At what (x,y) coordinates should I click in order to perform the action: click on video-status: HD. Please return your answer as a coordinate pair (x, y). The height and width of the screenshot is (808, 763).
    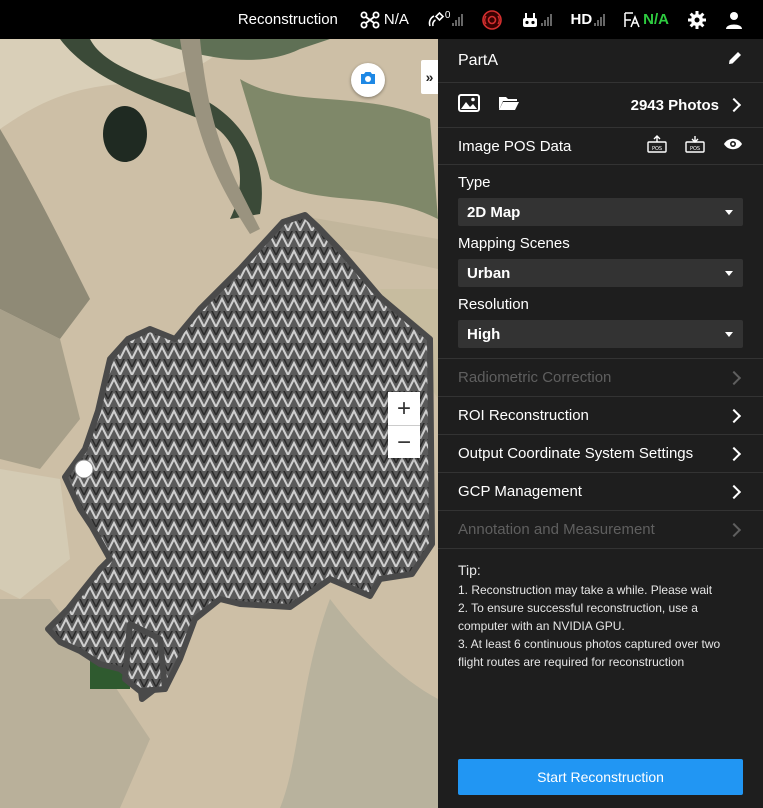
    Looking at the image, I should click on (588, 19).